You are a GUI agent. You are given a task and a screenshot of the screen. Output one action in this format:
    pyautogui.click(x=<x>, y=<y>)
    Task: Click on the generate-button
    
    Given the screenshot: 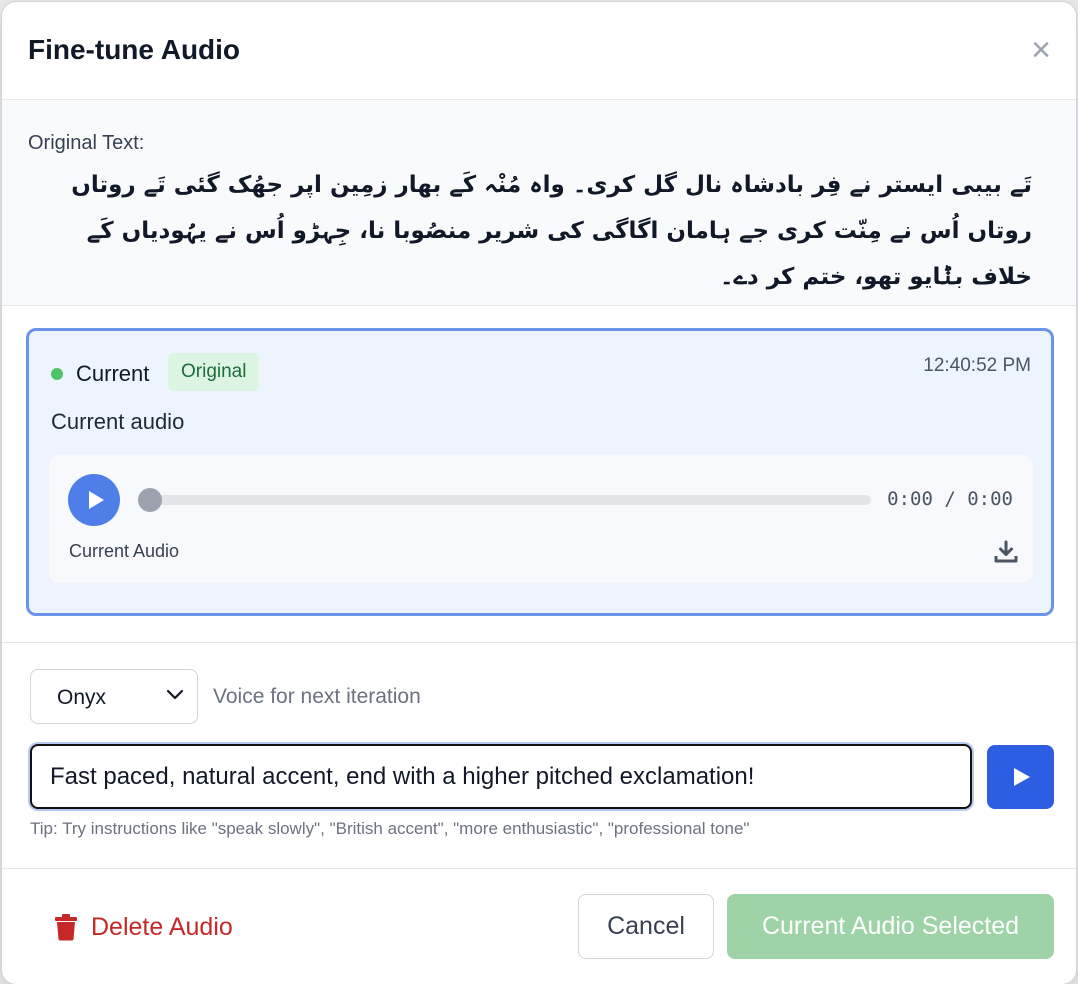 What is the action you would take?
    pyautogui.click(x=1020, y=777)
    